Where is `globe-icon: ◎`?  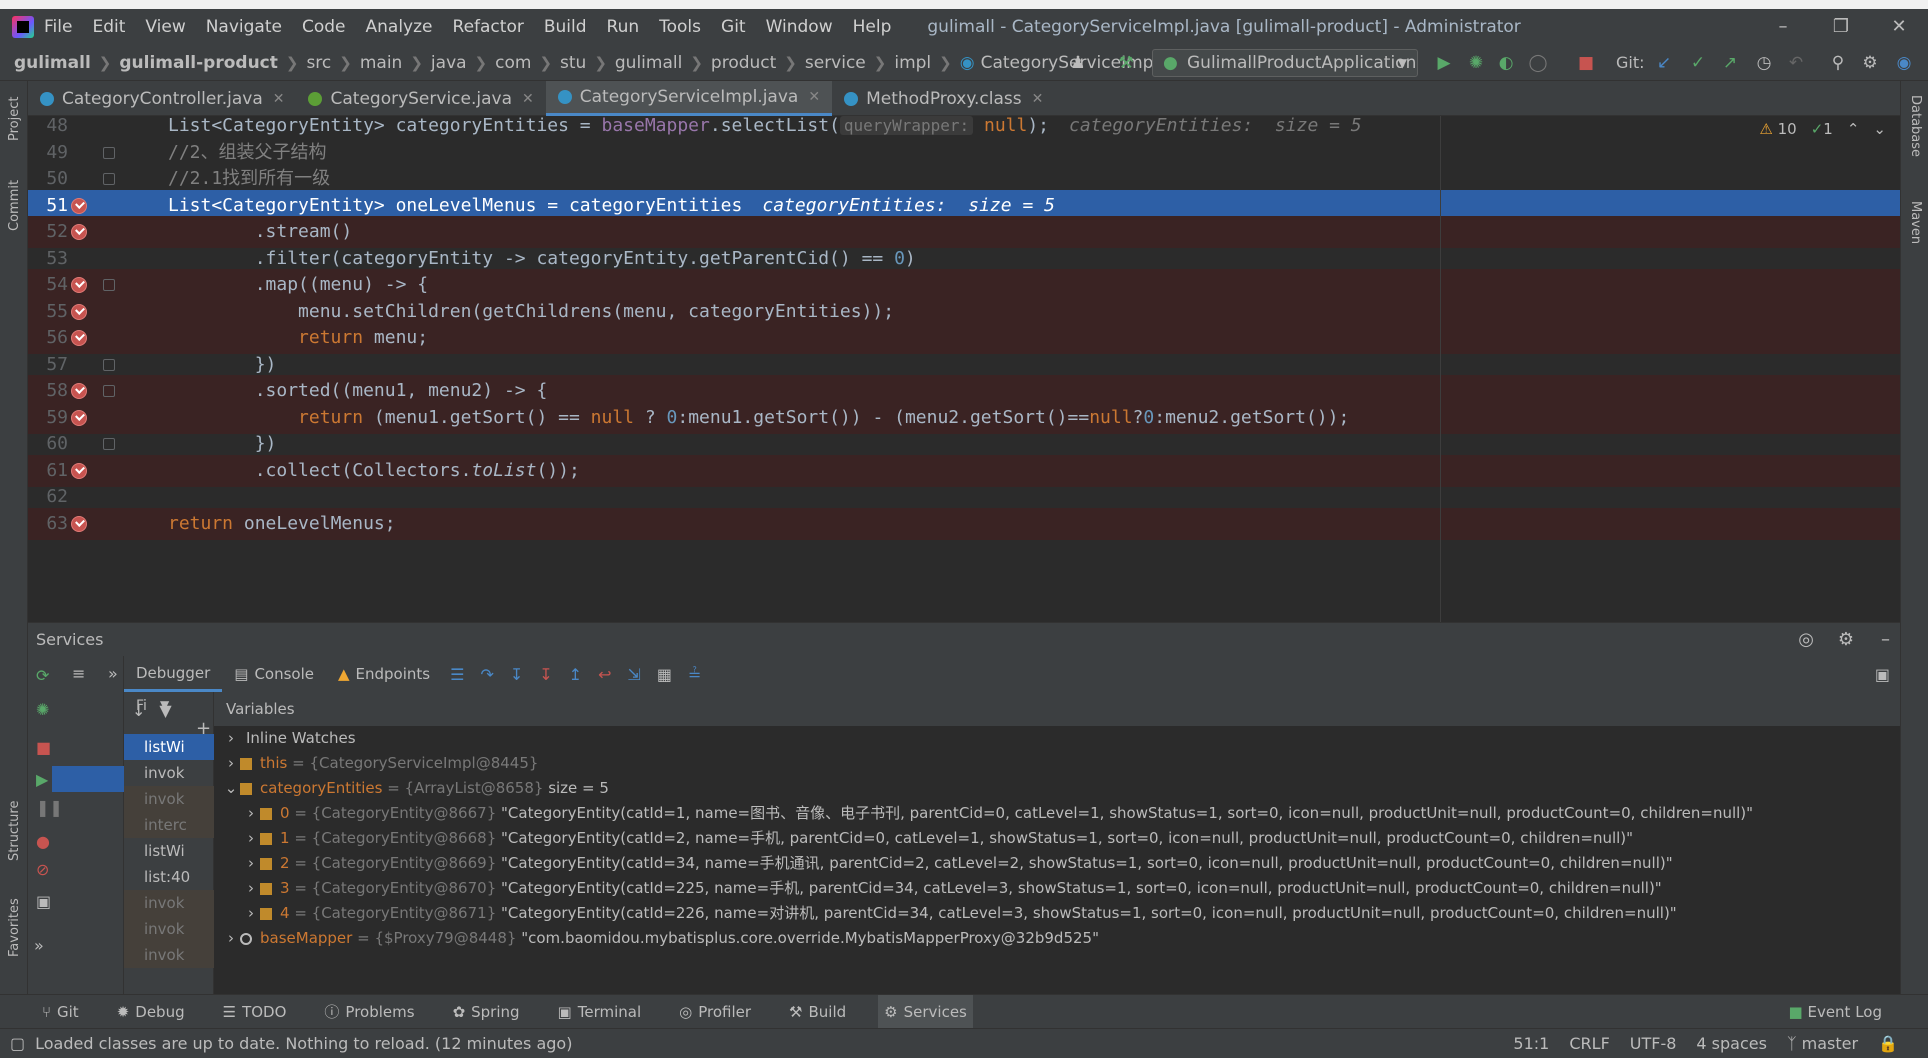 globe-icon: ◎ is located at coordinates (1806, 639).